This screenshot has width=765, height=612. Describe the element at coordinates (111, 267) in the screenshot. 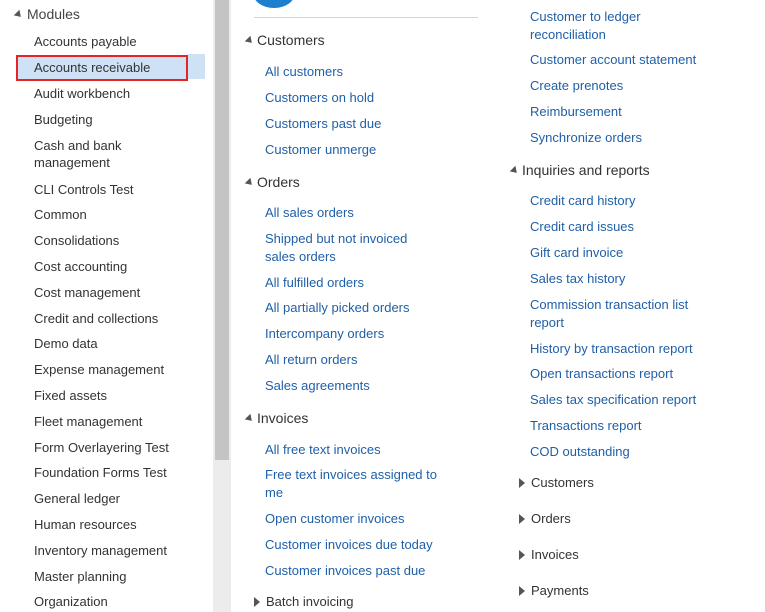

I see `module-item-cost-accounting: Cost accounting` at that location.